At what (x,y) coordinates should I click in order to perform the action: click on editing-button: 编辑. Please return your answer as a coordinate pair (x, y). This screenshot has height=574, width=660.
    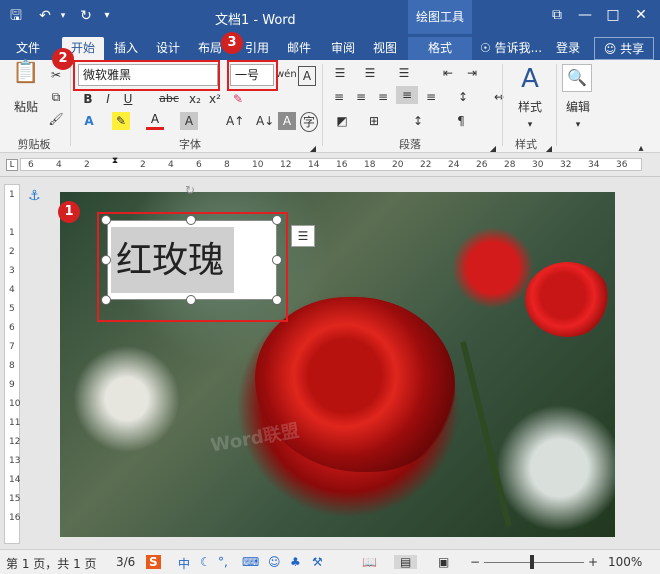
    Looking at the image, I should click on (578, 107).